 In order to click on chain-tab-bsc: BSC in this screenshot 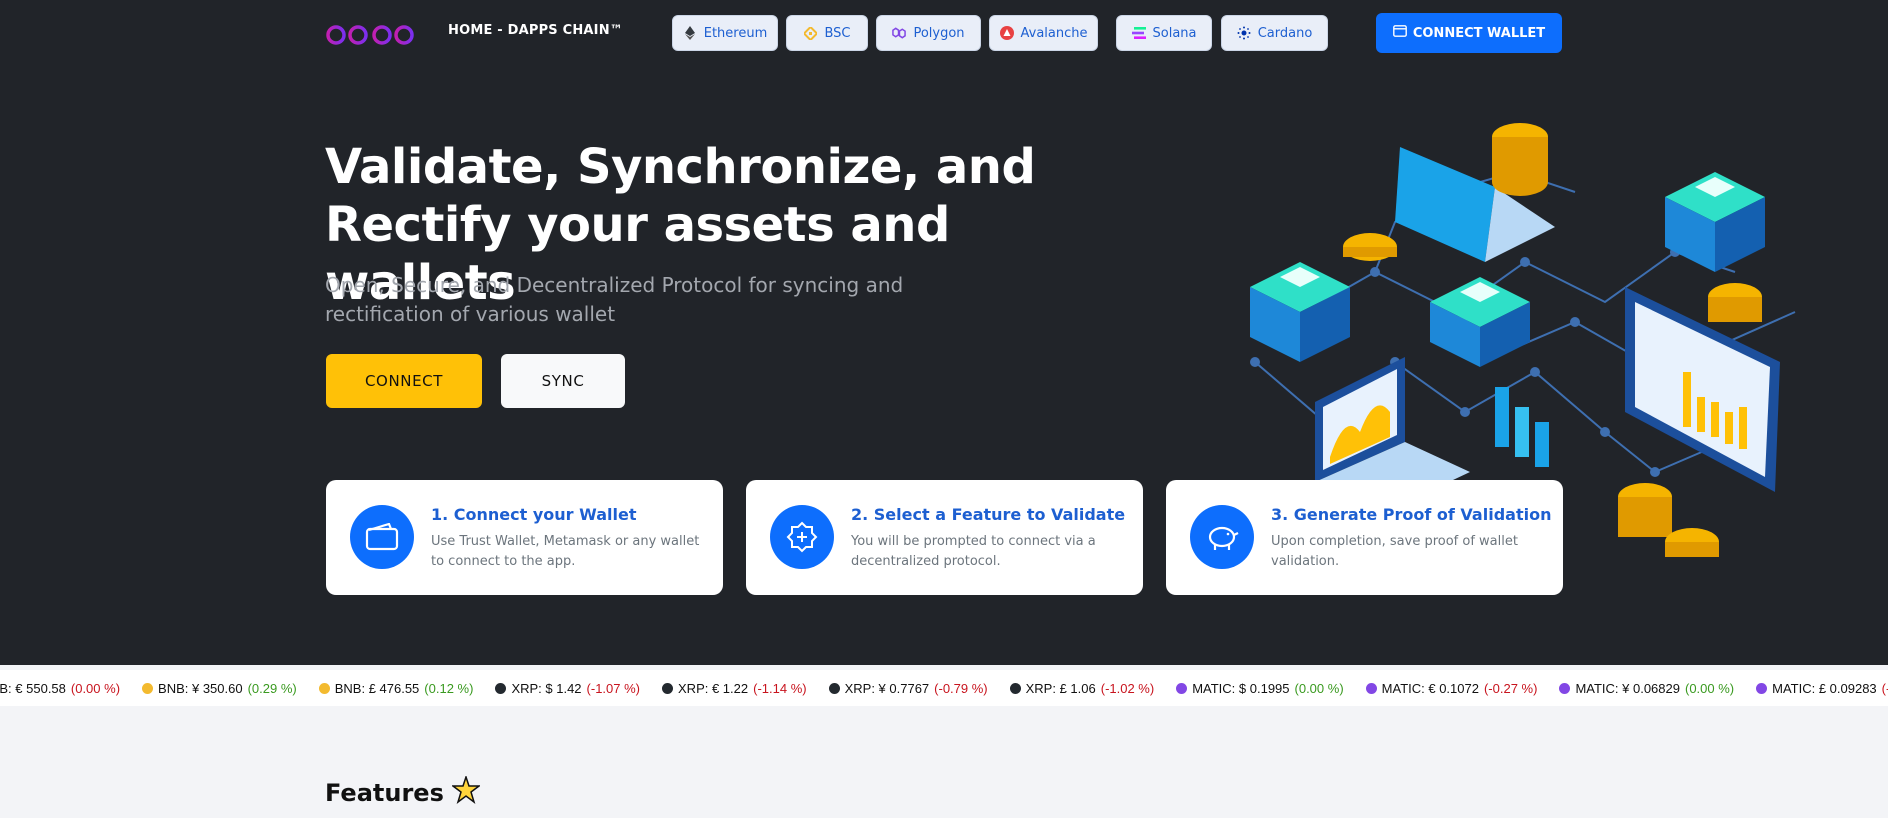, I will do `click(827, 33)`.